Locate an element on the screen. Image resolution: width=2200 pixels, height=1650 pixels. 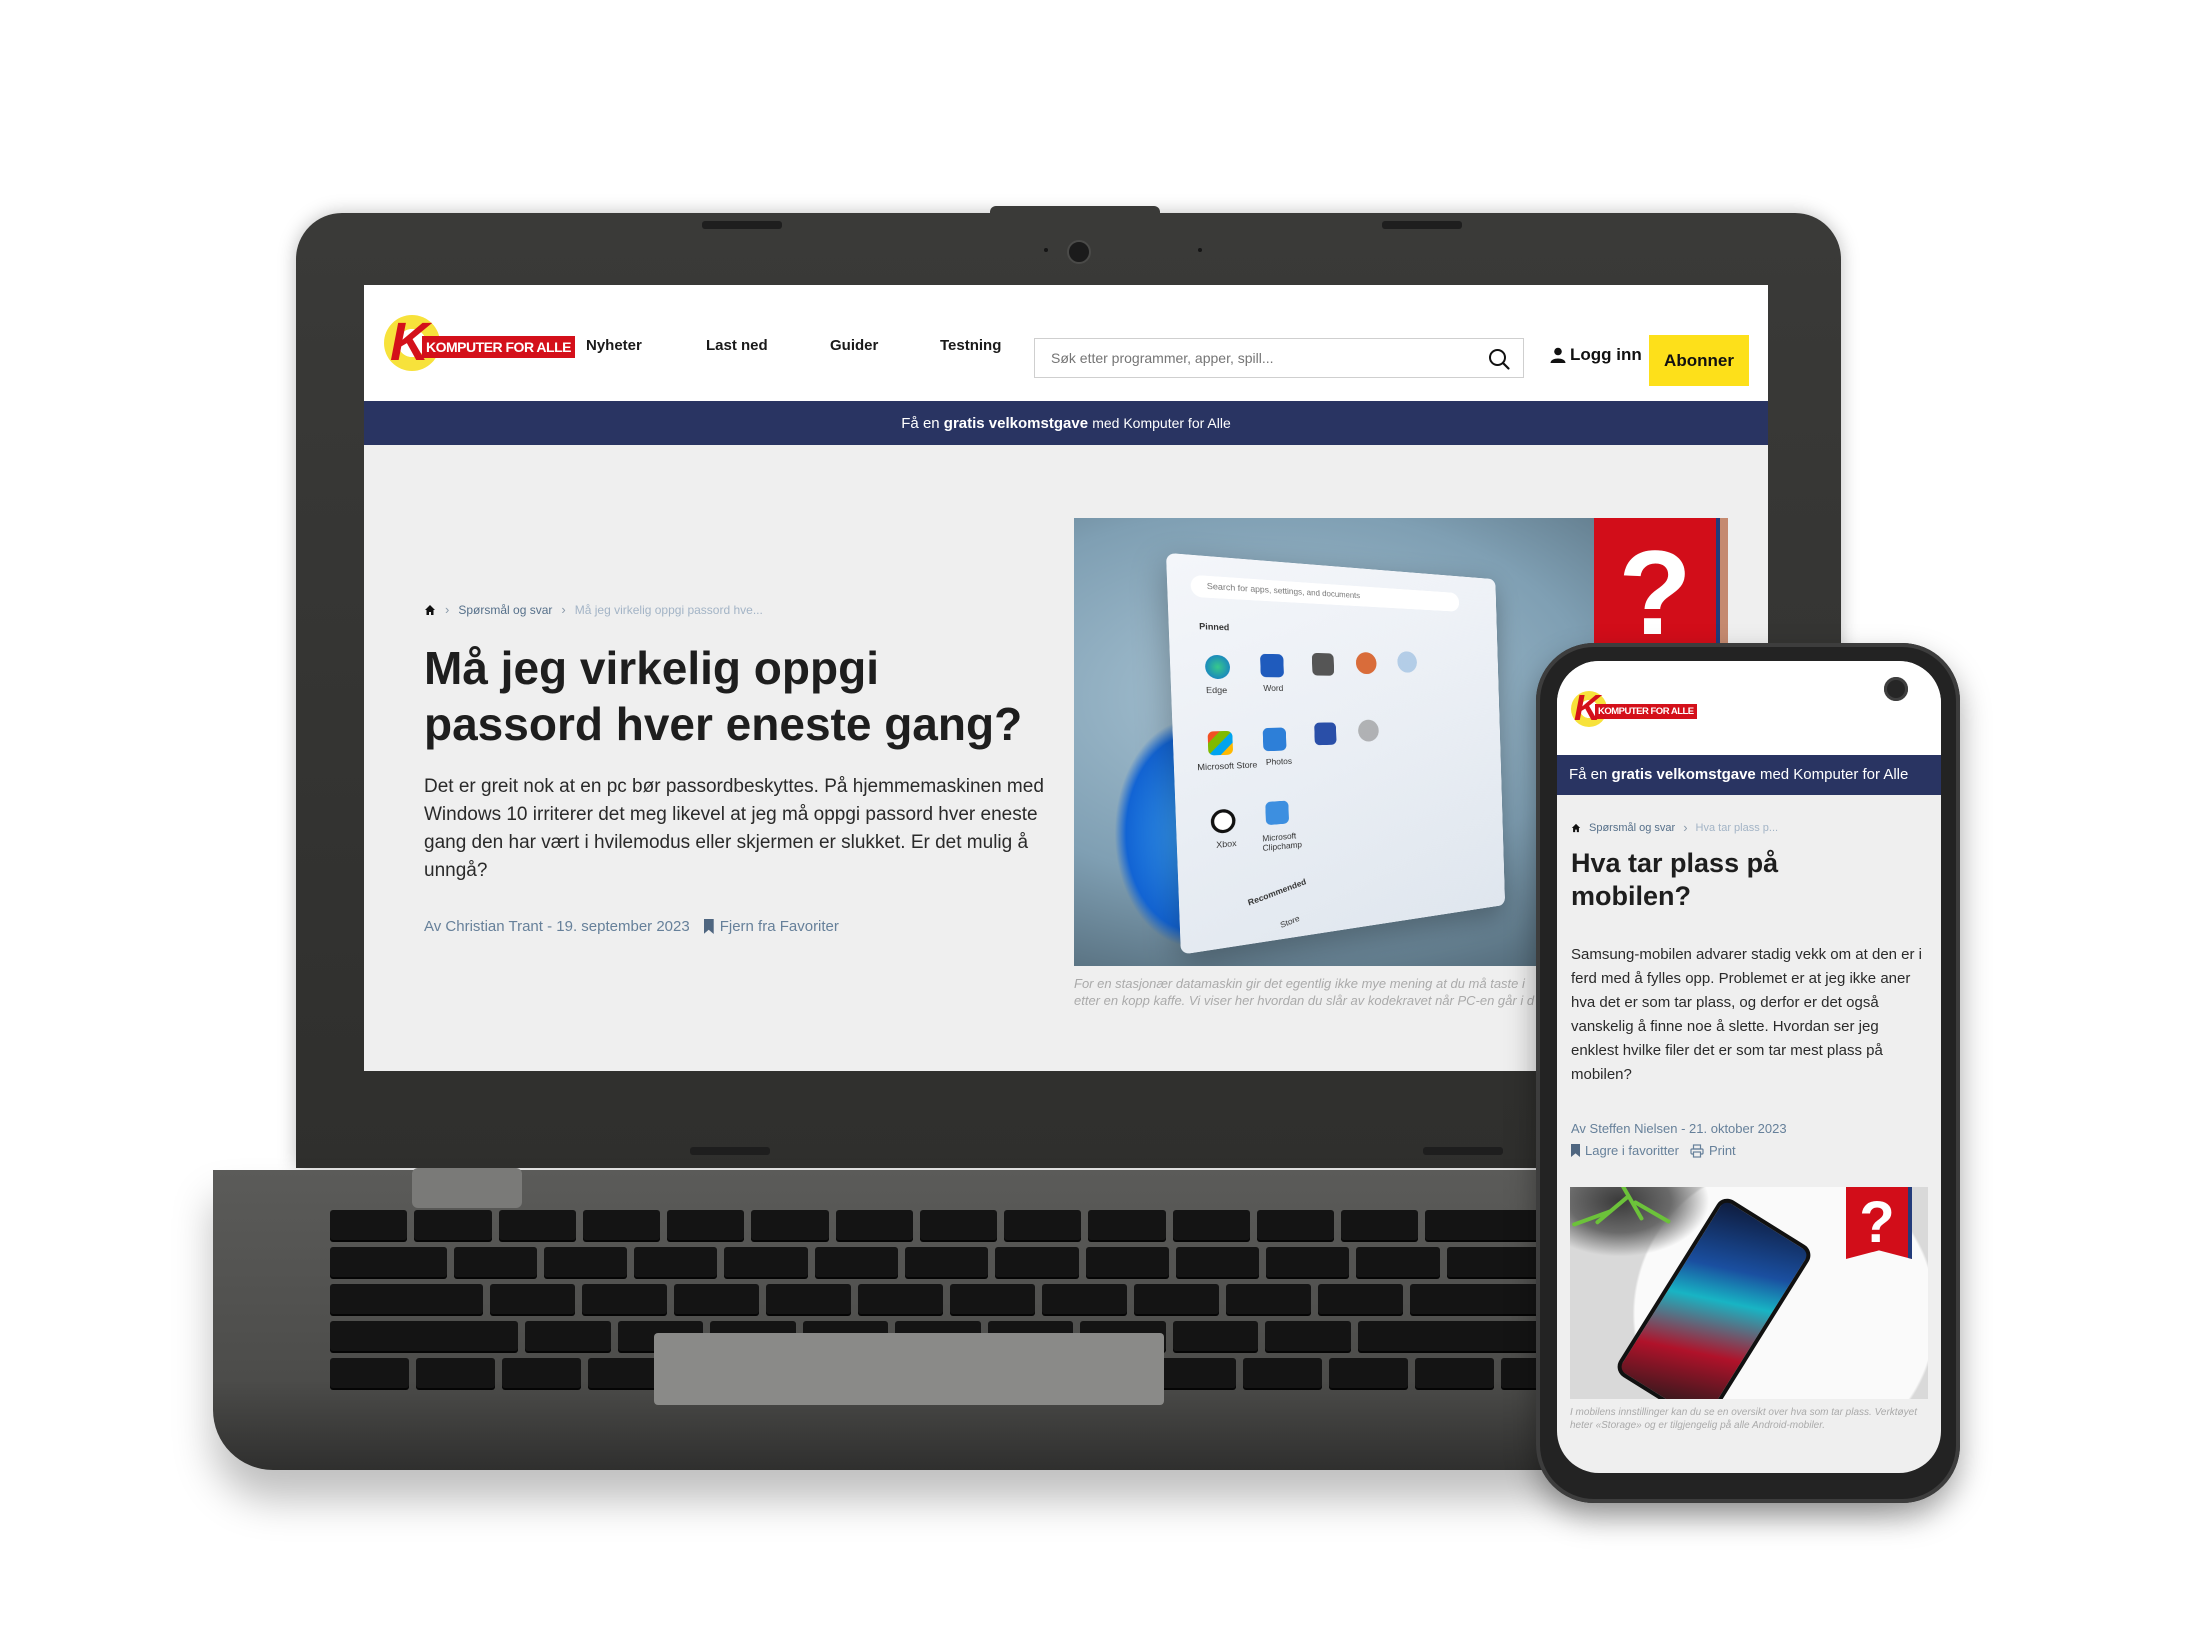
logo-text: KOMPUTER FOR ALLE is located at coordinates (498, 347).